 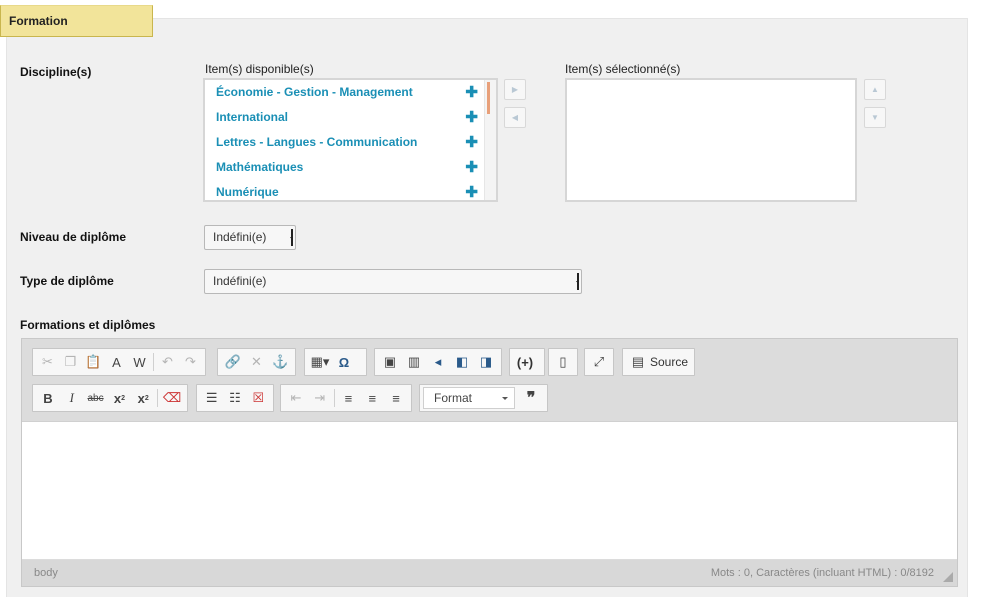 What do you see at coordinates (350, 117) in the screenshot?
I see `list-item: International ✚` at bounding box center [350, 117].